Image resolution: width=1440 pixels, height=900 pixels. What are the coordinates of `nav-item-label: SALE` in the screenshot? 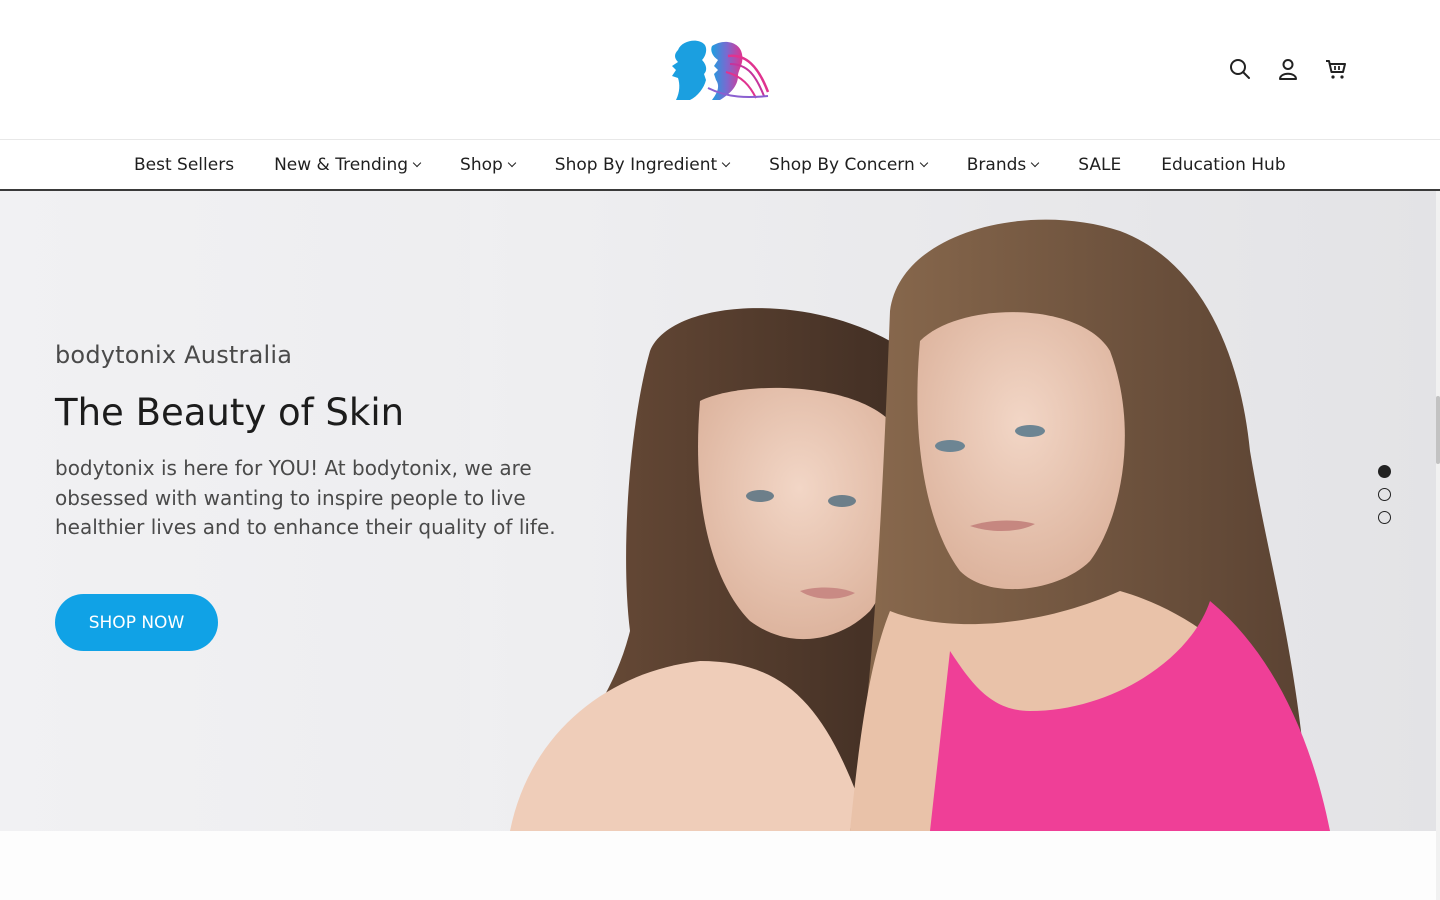 It's located at (1100, 164).